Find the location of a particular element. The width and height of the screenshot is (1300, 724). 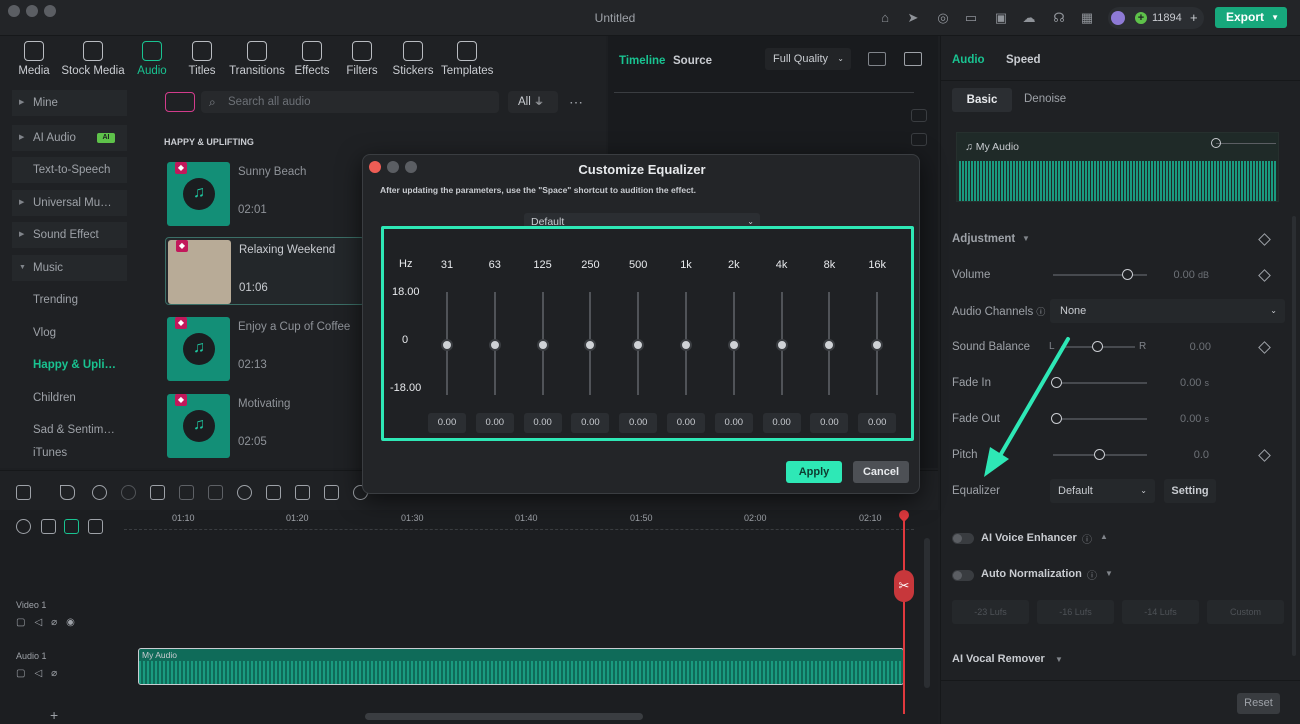

add-track-icon: + is located at coordinates (54, 715).